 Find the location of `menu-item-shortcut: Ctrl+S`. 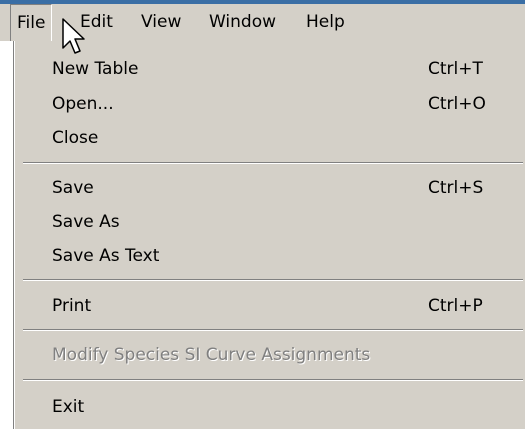

menu-item-shortcut: Ctrl+S is located at coordinates (456, 188).